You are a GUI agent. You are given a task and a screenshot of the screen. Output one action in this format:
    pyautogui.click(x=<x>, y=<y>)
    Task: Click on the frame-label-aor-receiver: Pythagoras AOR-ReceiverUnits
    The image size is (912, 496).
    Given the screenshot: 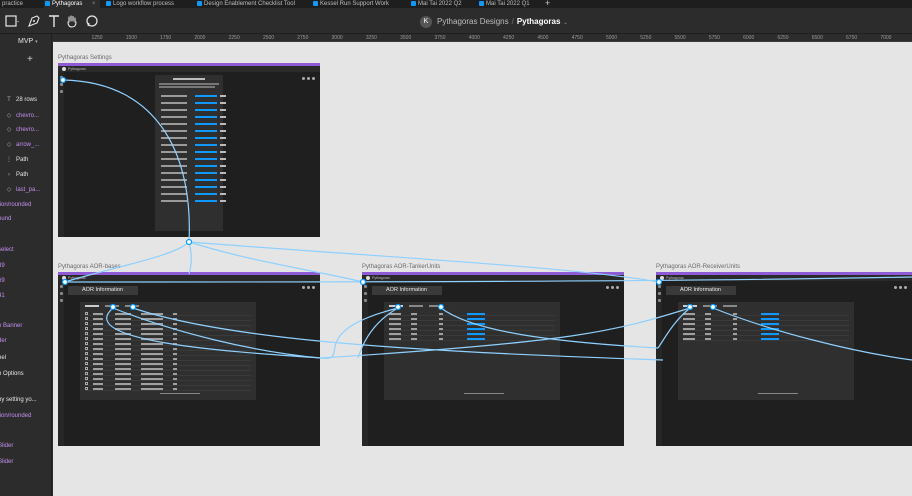 What is the action you would take?
    pyautogui.click(x=698, y=267)
    